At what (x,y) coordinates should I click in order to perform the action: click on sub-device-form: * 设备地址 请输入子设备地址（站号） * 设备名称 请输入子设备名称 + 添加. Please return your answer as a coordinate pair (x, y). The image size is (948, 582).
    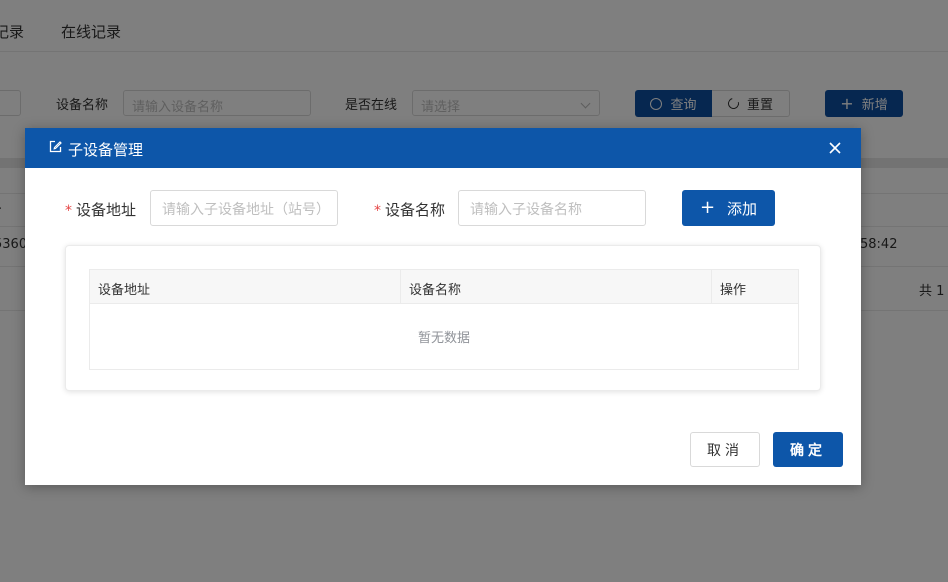
    Looking at the image, I should click on (443, 208).